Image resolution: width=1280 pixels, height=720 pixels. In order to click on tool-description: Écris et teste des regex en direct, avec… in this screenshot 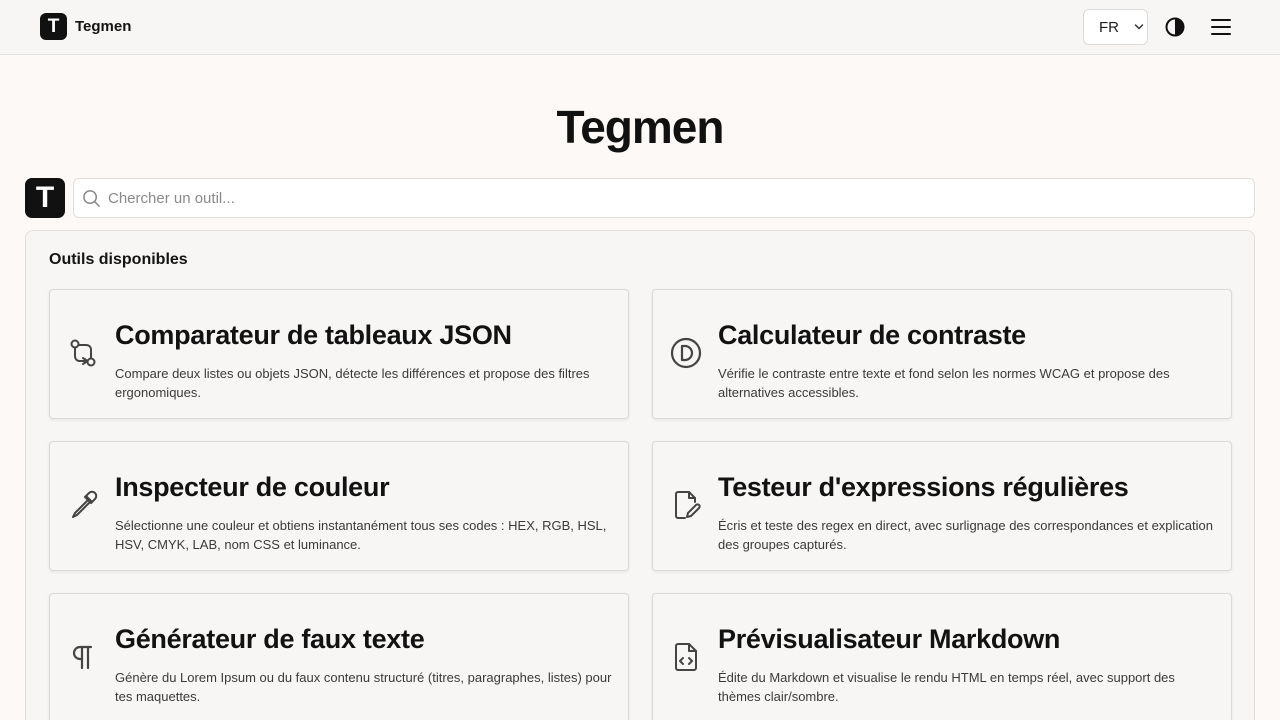, I will do `click(965, 535)`.